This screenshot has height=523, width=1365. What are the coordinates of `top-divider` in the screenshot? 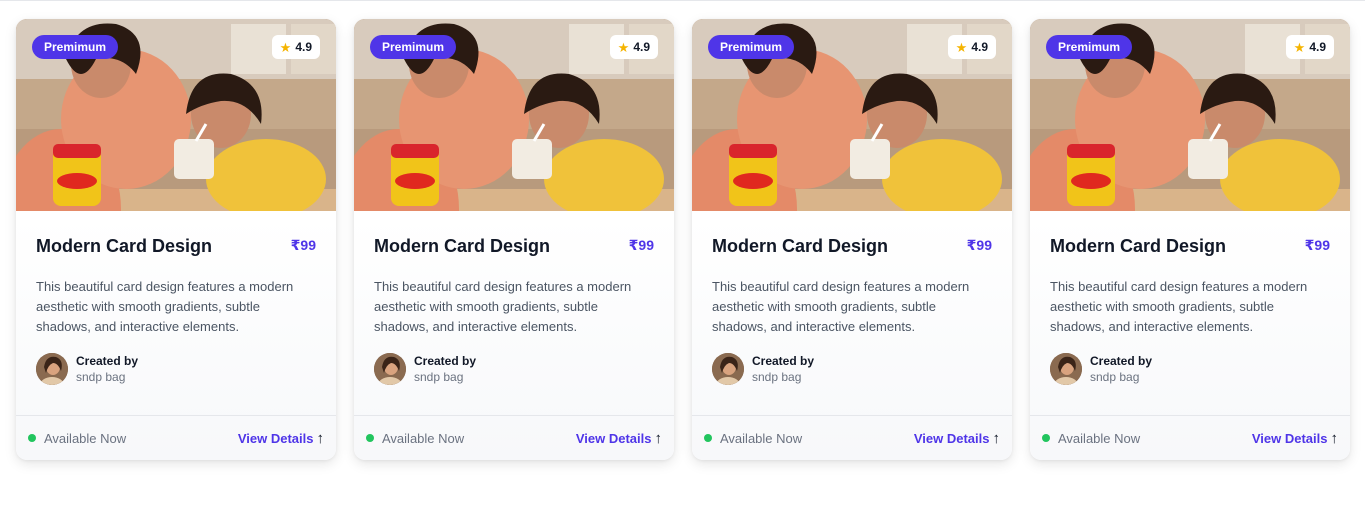 It's located at (682, 0).